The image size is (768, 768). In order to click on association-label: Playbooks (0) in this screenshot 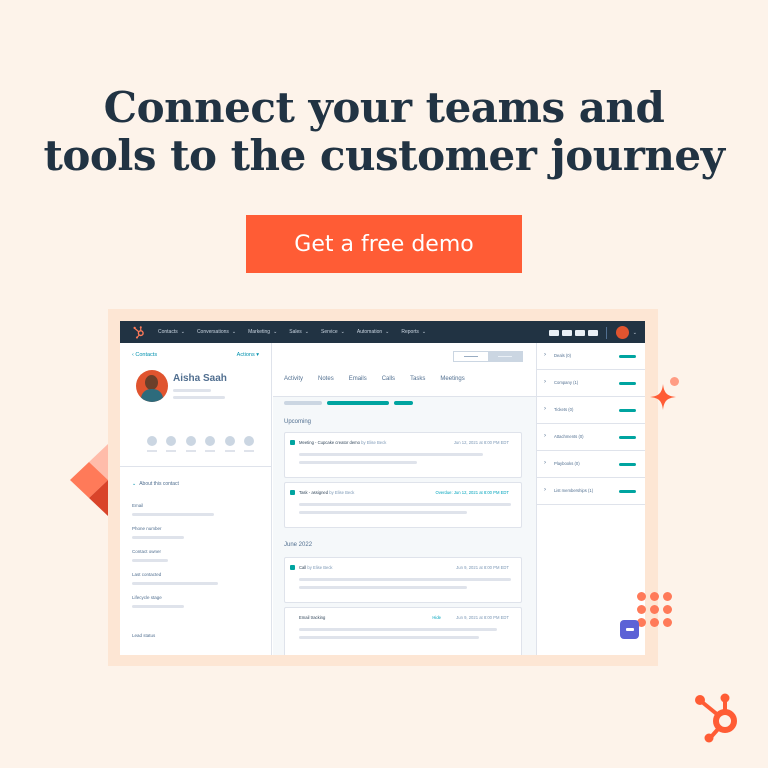, I will do `click(567, 463)`.